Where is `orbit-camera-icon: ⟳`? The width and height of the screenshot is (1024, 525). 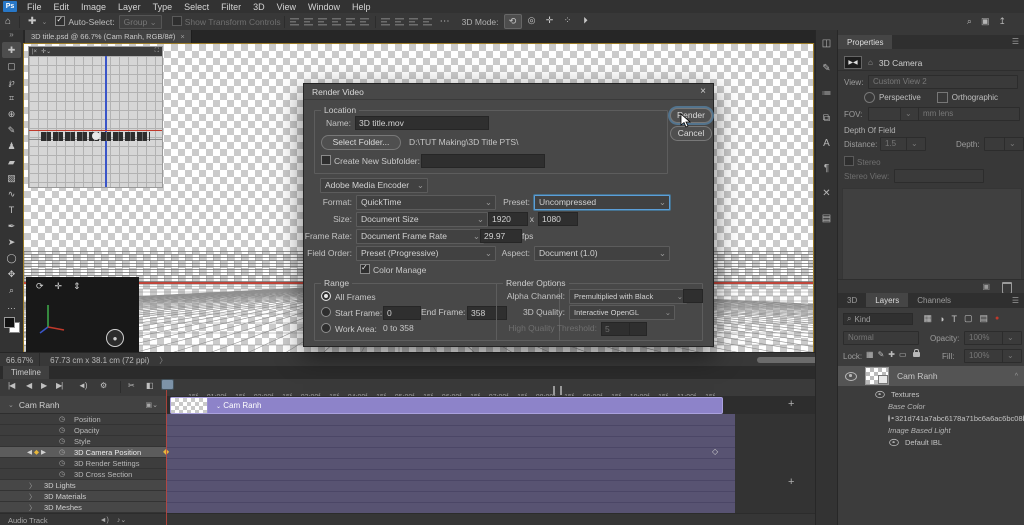
orbit-camera-icon: ⟳ is located at coordinates (40, 286).